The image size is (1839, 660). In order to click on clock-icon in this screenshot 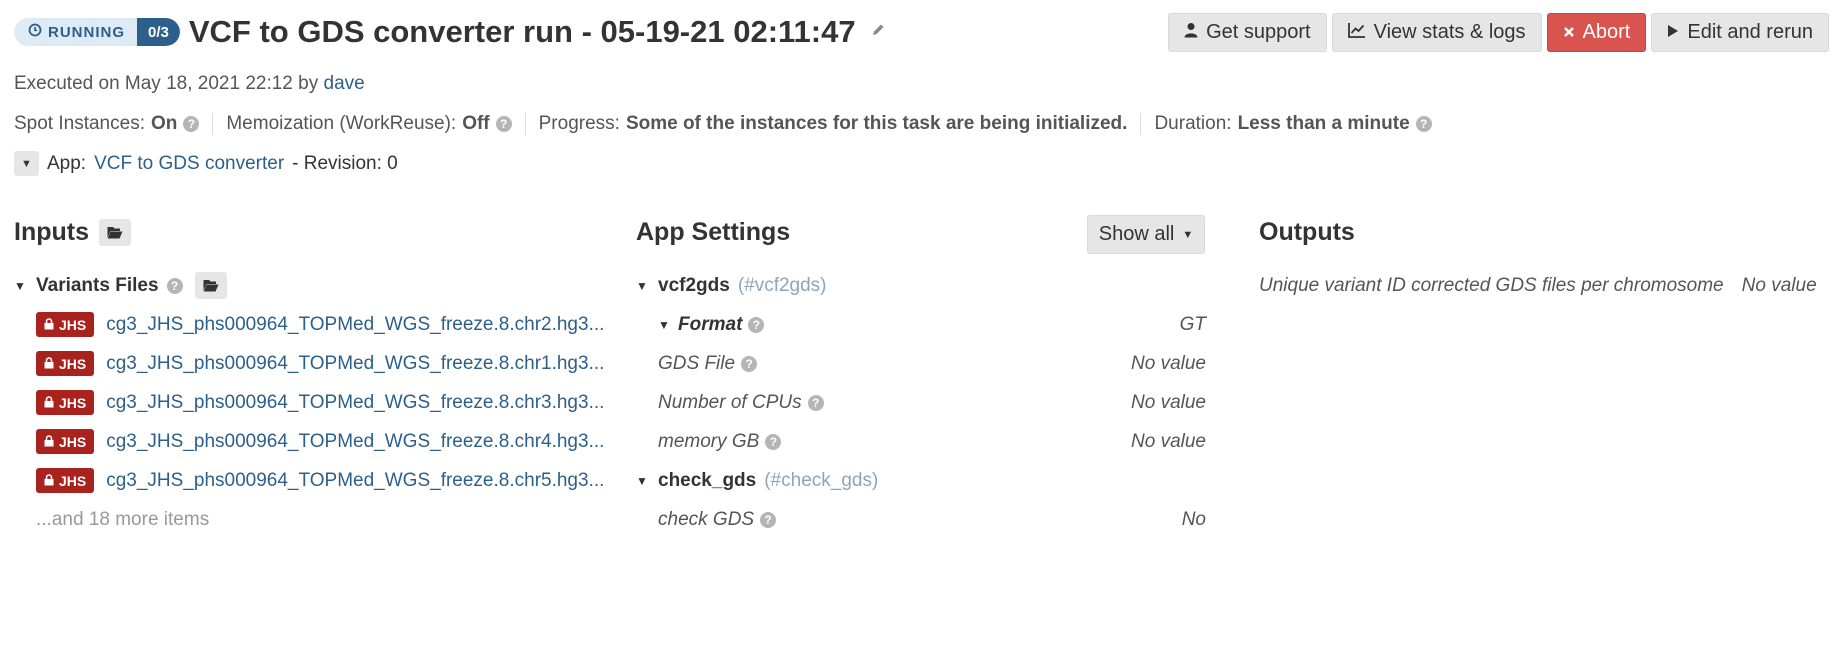, I will do `click(35, 32)`.